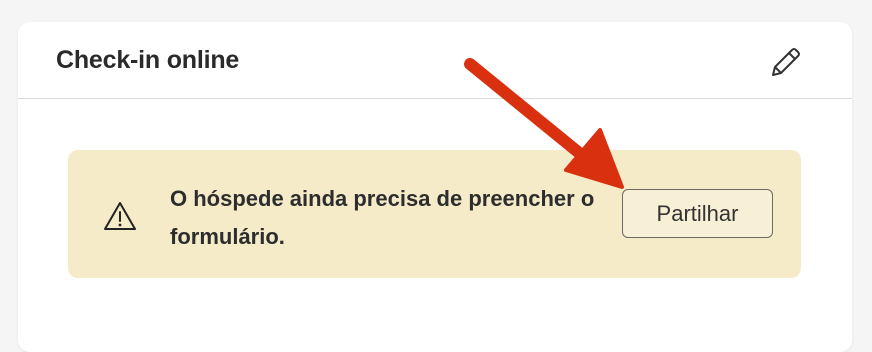 This screenshot has height=352, width=872. Describe the element at coordinates (697, 213) in the screenshot. I see `share-button: Partilhar` at that location.